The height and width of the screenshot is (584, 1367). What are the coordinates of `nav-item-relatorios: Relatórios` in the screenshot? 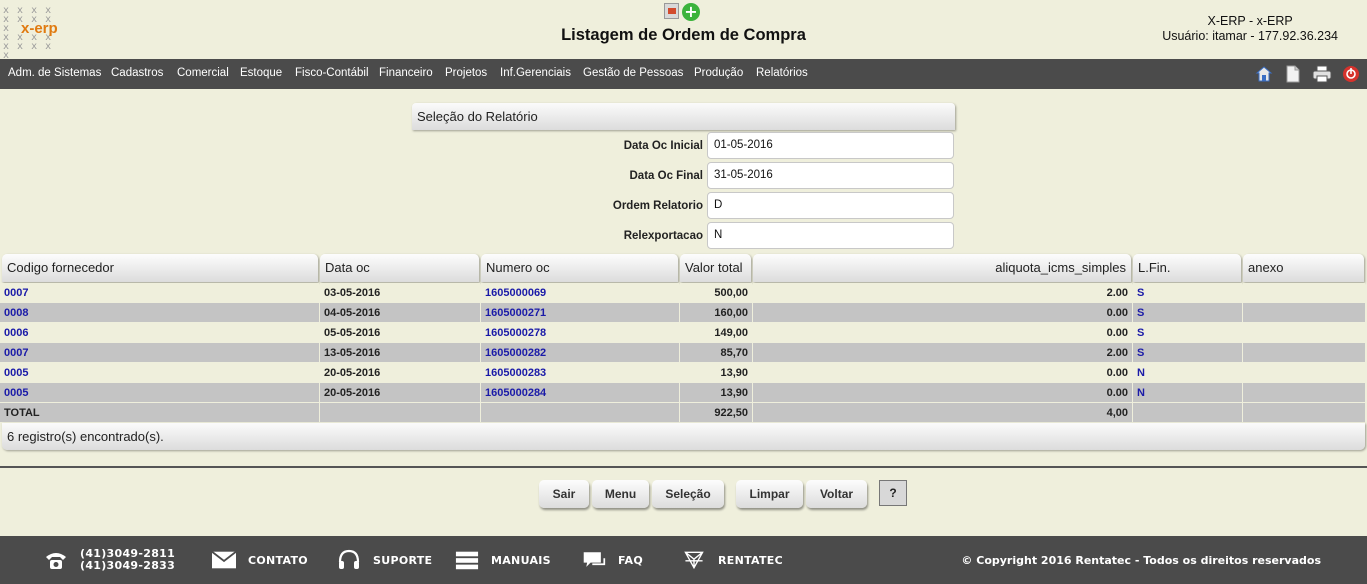 It's located at (782, 73).